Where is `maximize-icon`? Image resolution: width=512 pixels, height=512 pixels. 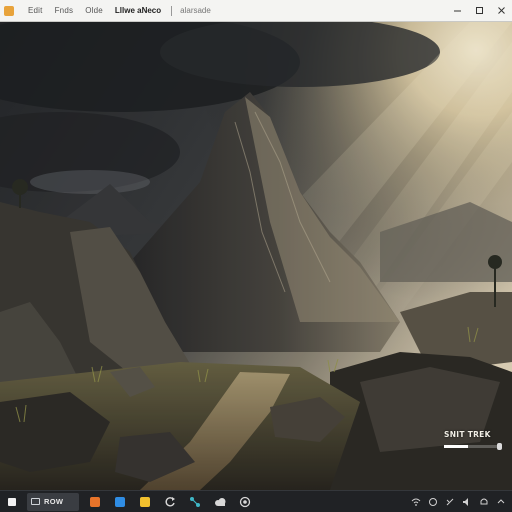 maximize-icon is located at coordinates (479, 11).